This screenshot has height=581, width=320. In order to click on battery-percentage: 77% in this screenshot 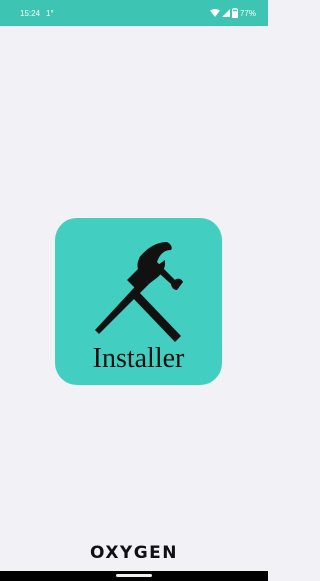, I will do `click(247, 13)`.